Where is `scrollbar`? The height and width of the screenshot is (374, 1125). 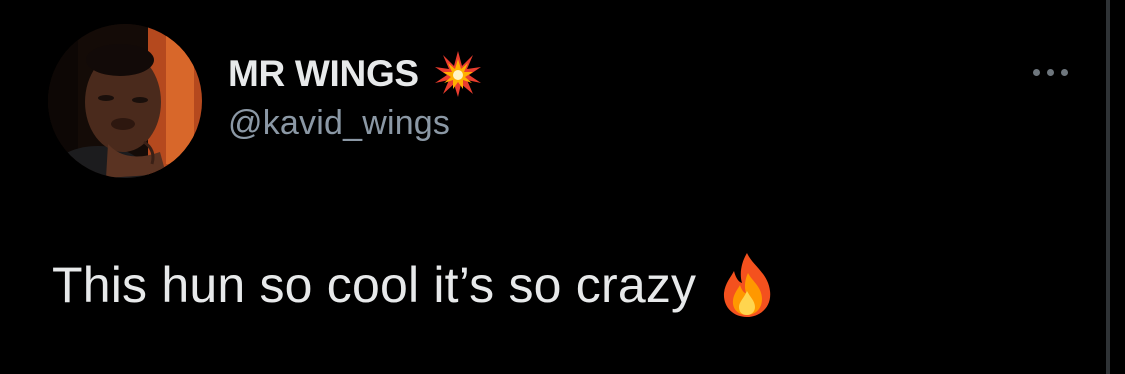
scrollbar is located at coordinates (1108, 187).